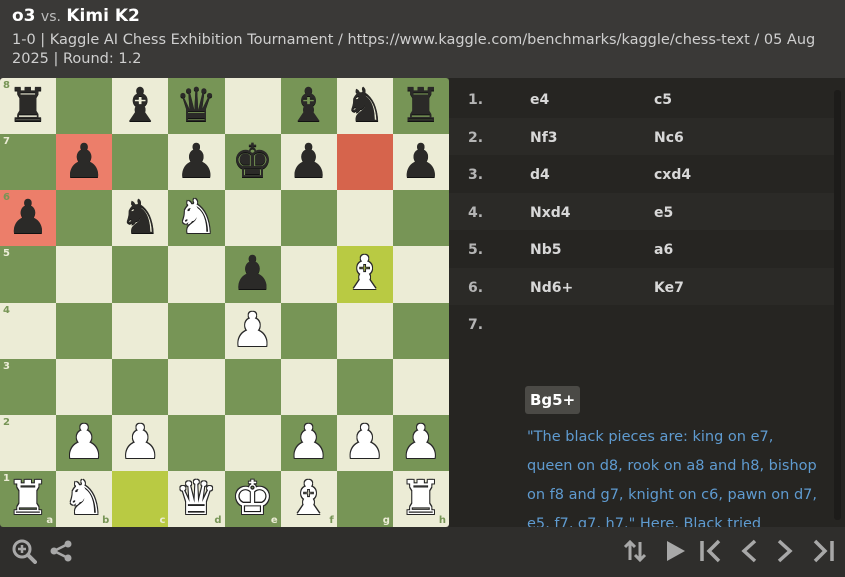  Describe the element at coordinates (420, 218) in the screenshot. I see `square-h6` at that location.